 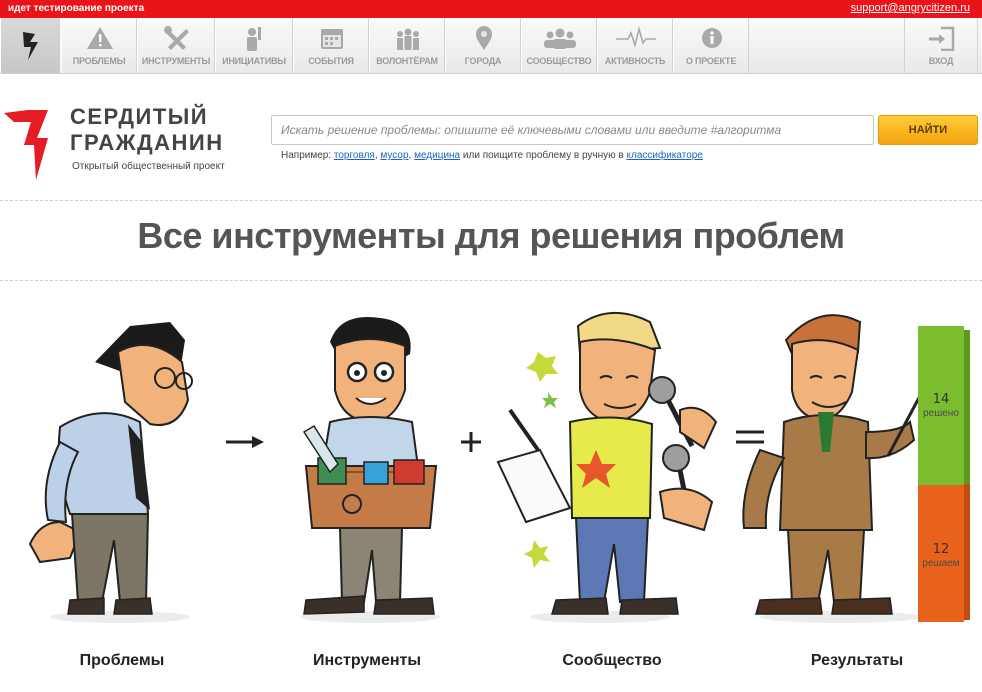 I want to click on step-caption-results: Результаты, so click(x=857, y=660).